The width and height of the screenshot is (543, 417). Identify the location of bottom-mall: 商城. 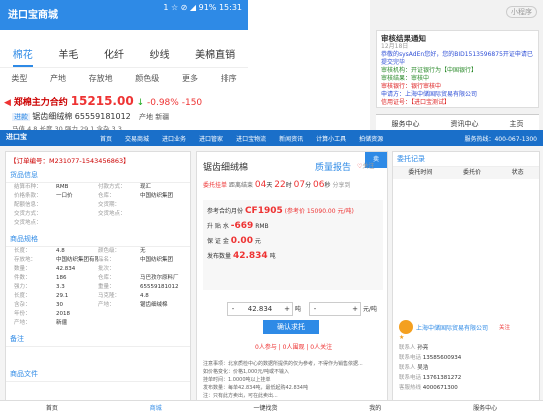
(156, 408).